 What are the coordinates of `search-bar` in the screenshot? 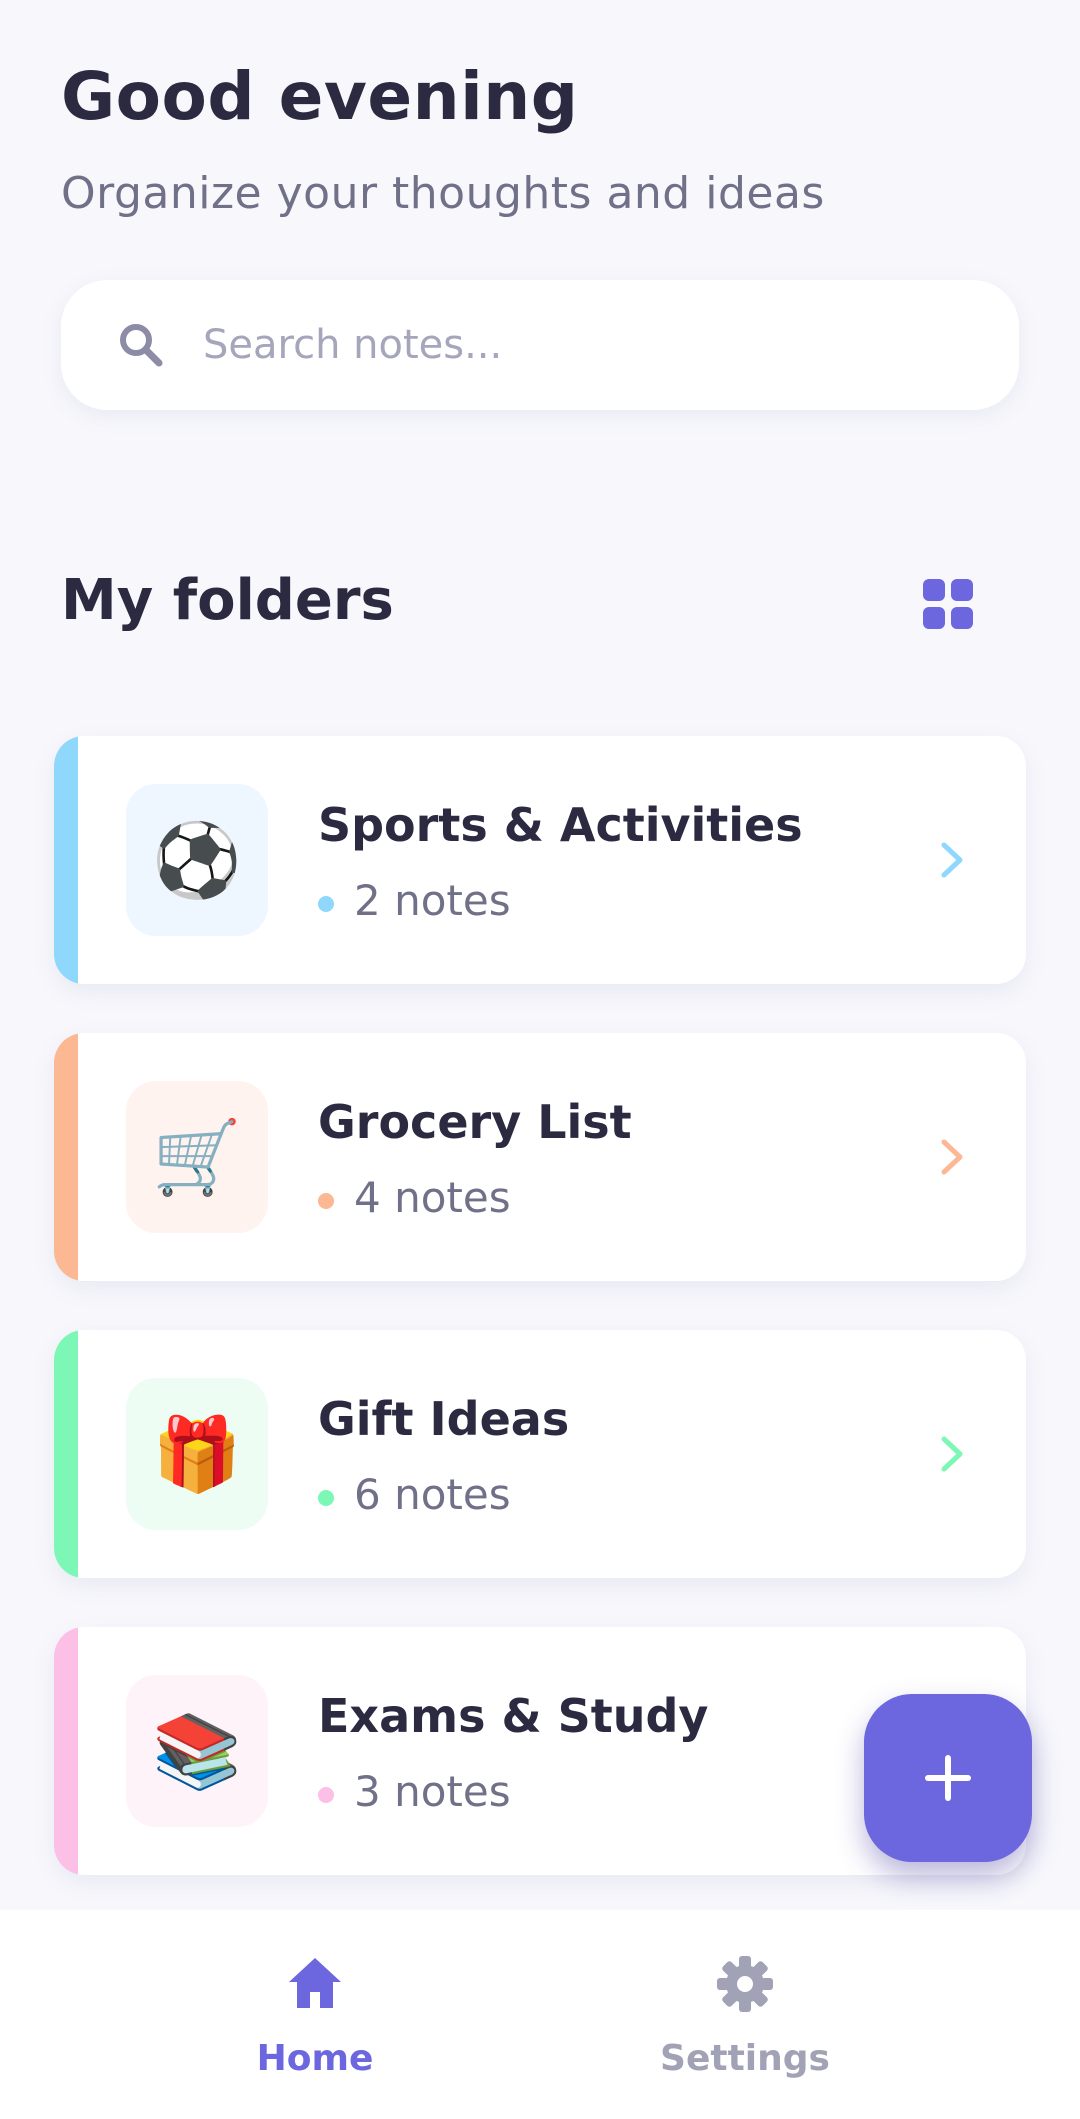 It's located at (540, 345).